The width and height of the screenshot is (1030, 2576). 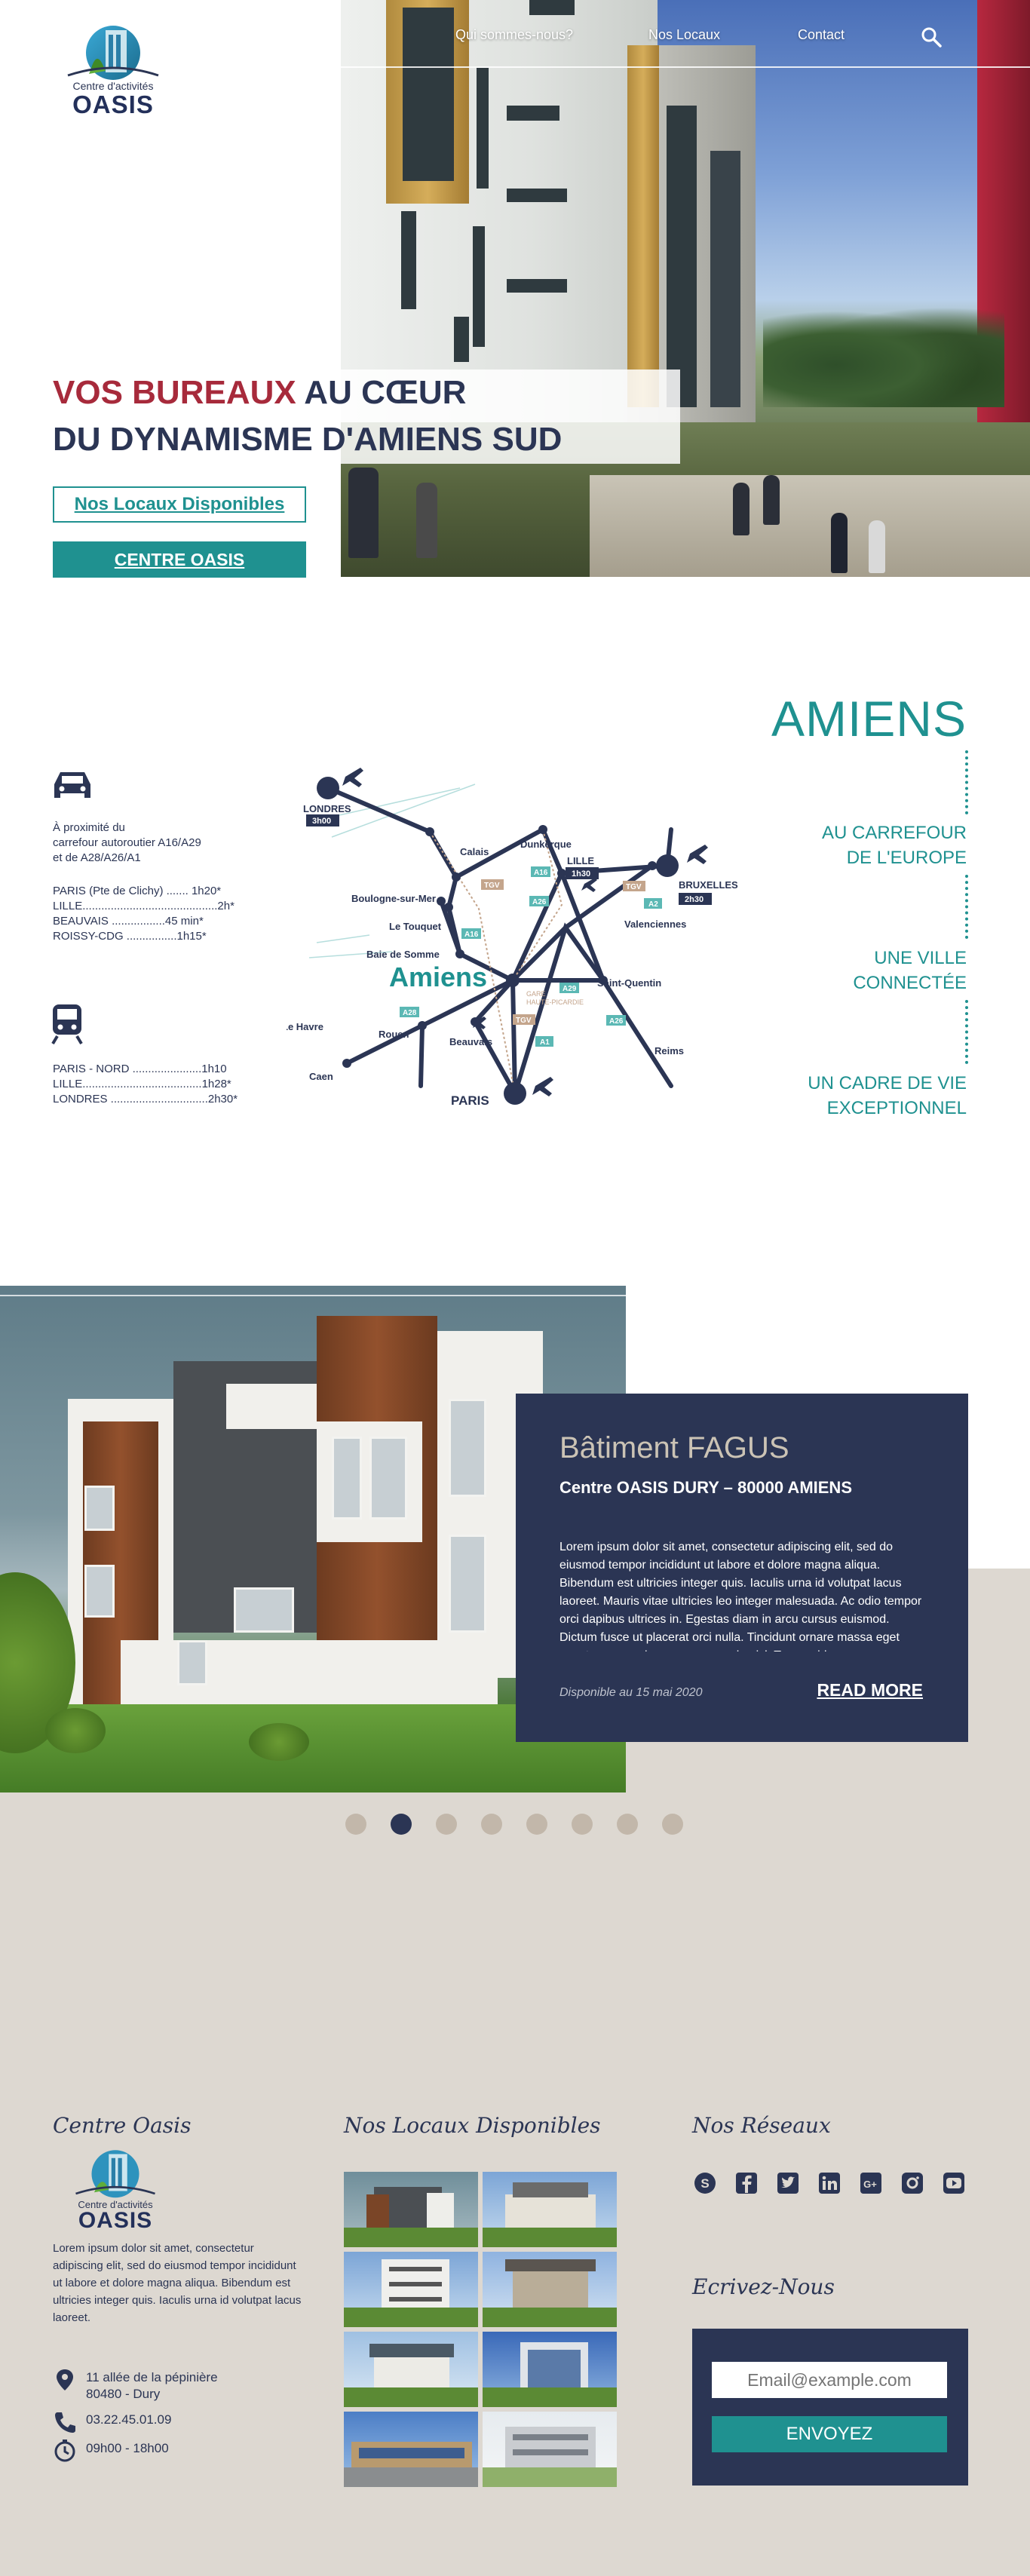 I want to click on map-city: Boulogne-sur-Mer, so click(x=393, y=898).